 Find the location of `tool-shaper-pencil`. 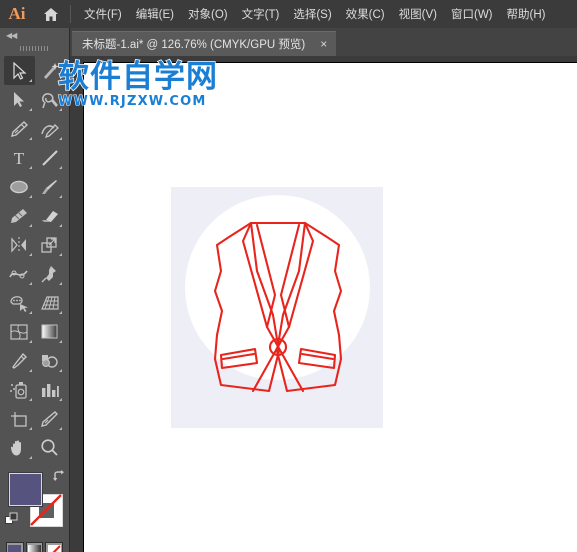

tool-shaper-pencil is located at coordinates (19, 215).